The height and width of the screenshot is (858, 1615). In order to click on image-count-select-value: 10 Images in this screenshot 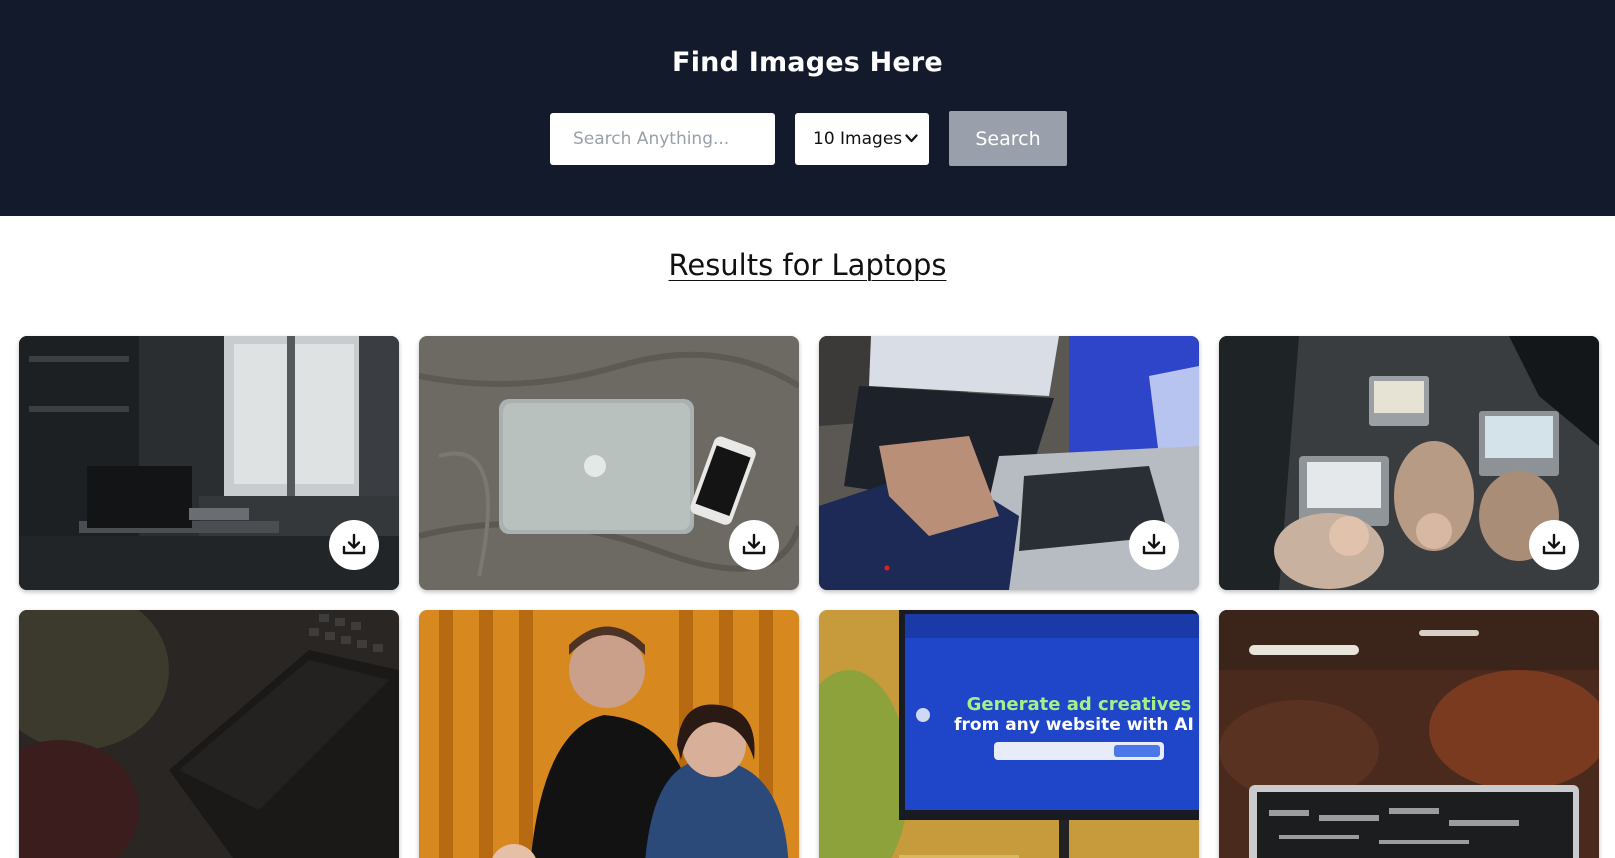, I will do `click(858, 139)`.